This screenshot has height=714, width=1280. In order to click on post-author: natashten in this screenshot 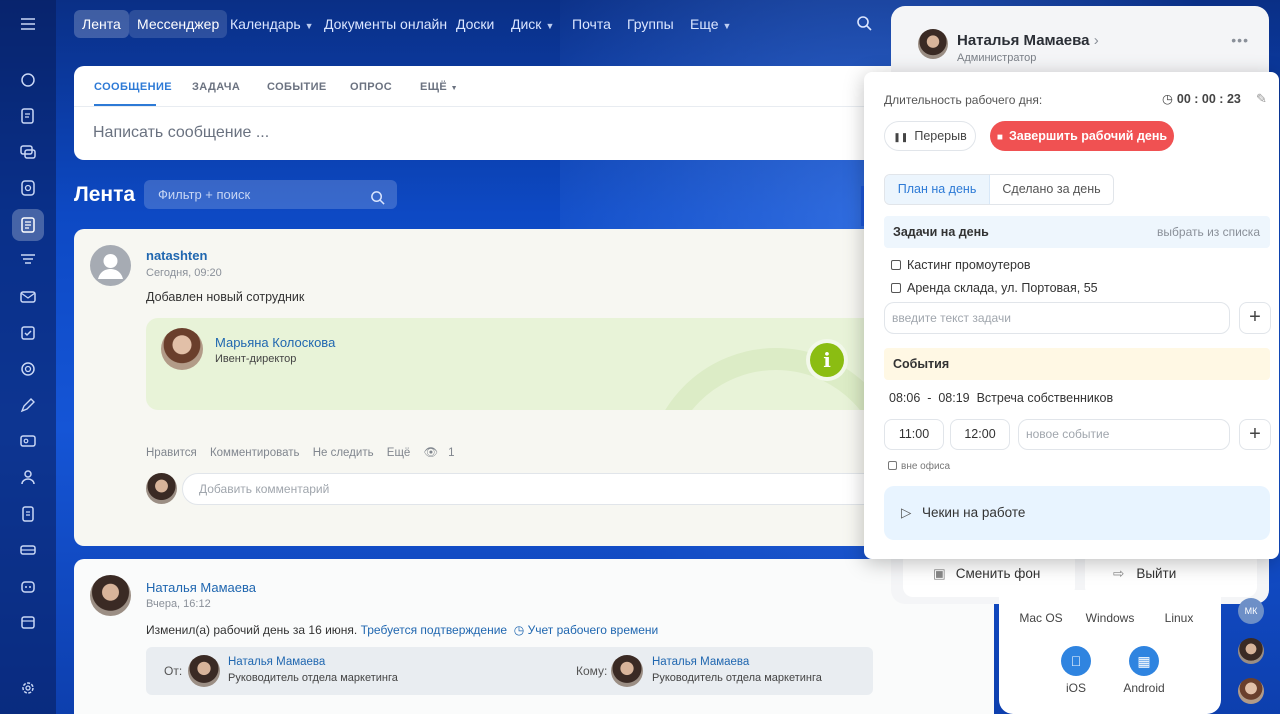, I will do `click(176, 255)`.